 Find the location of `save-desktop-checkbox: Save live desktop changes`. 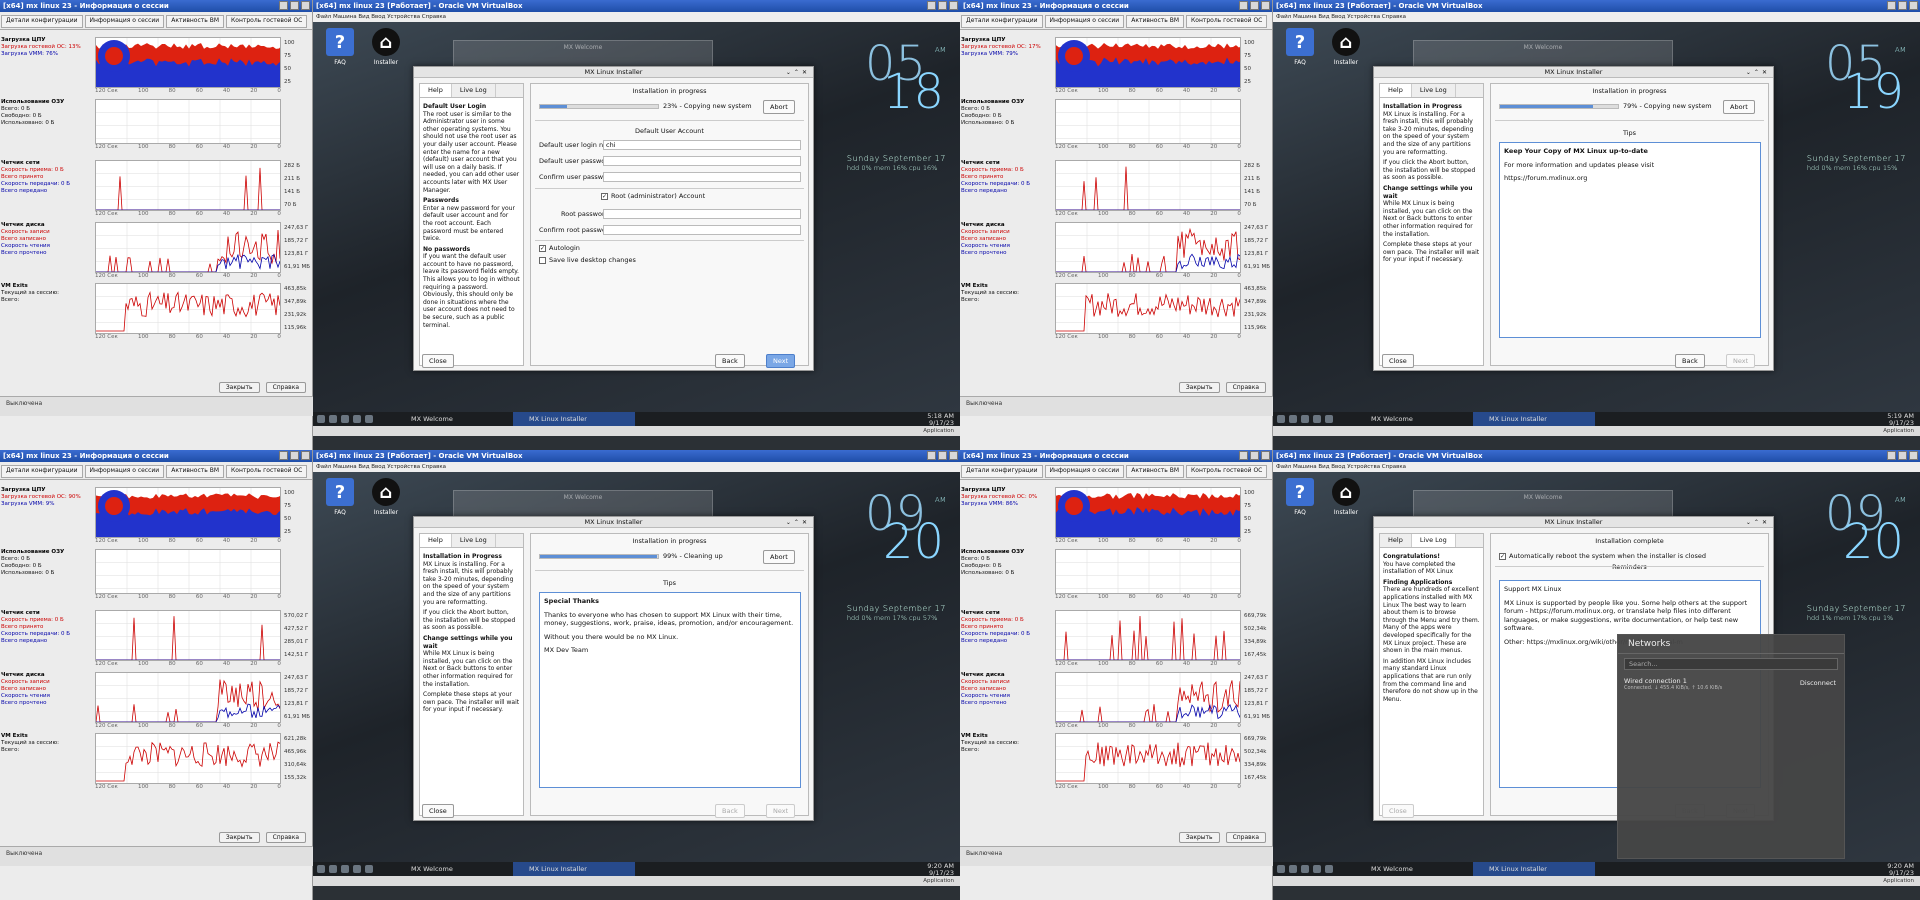

save-desktop-checkbox: Save live desktop changes is located at coordinates (587, 260).